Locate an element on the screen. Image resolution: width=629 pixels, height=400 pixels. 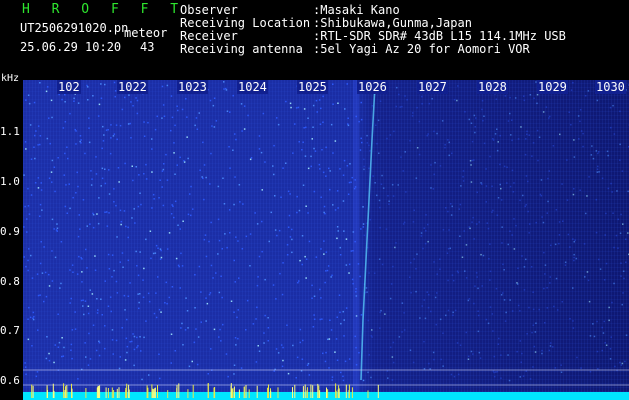
datetime: 25.06.29 10:20 is located at coordinates (71, 47).